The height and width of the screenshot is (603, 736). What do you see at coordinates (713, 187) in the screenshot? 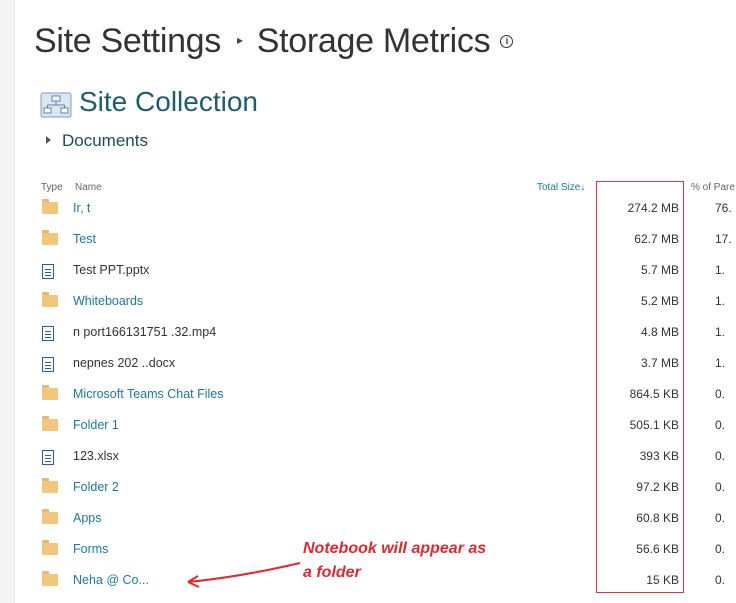
I see `column-header-percent-of-parent: % of Pare` at bounding box center [713, 187].